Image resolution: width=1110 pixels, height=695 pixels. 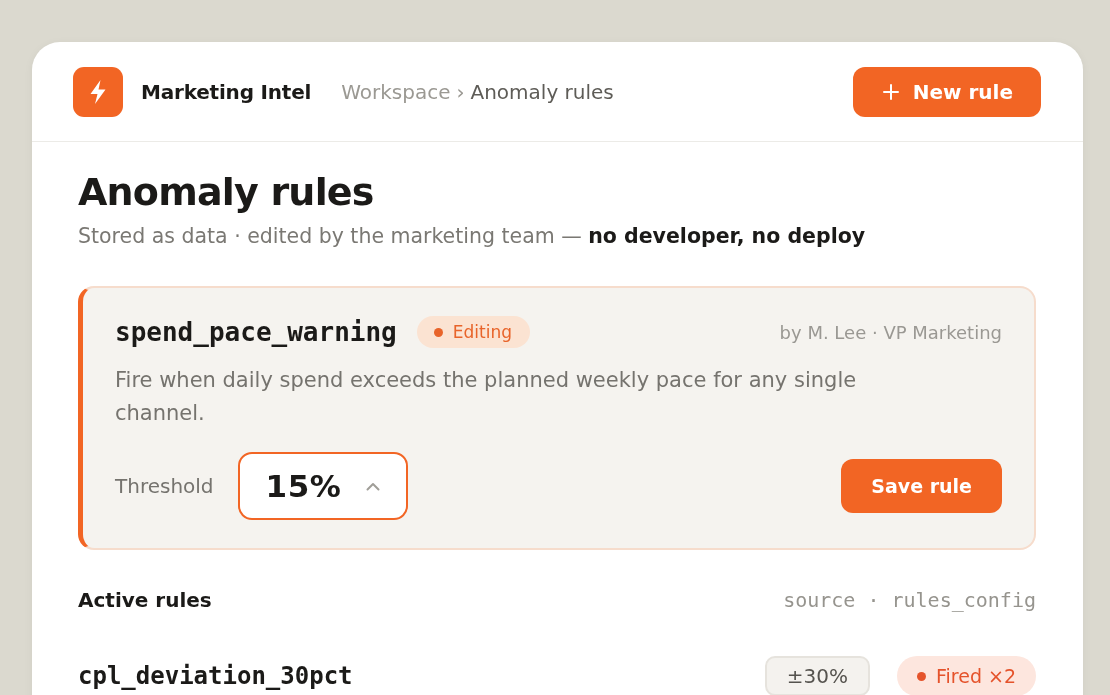 I want to click on lightning-icon, so click(x=98, y=91).